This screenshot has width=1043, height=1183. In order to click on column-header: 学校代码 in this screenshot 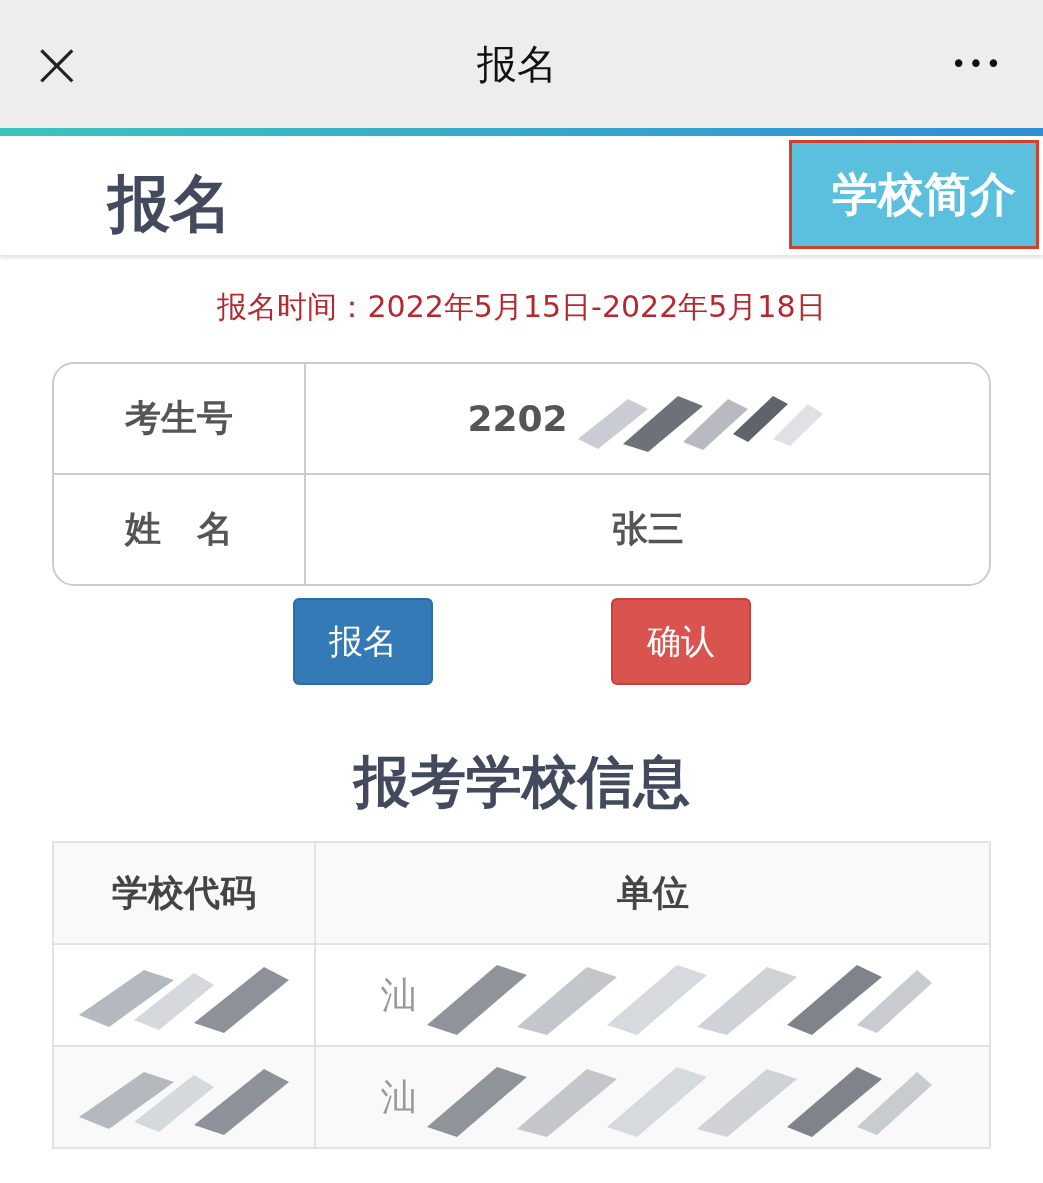, I will do `click(185, 893)`.